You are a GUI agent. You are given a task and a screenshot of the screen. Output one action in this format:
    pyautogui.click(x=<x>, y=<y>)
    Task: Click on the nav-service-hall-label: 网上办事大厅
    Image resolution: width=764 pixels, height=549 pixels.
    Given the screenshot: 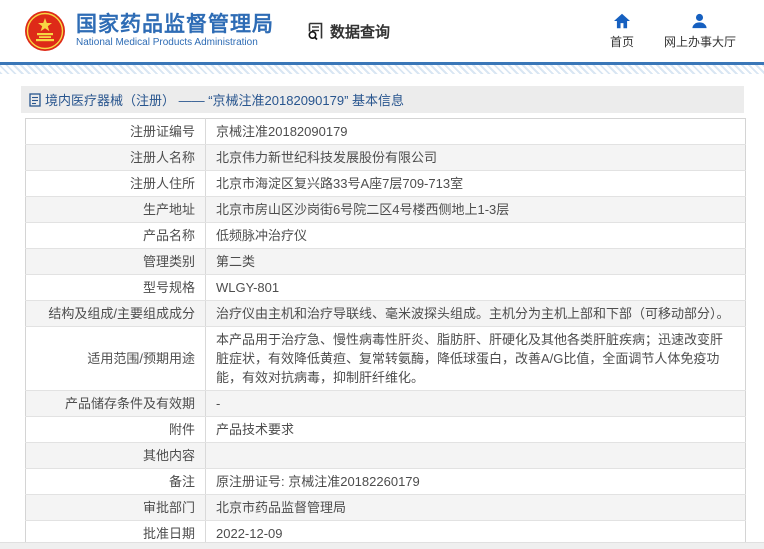 What is the action you would take?
    pyautogui.click(x=699, y=41)
    